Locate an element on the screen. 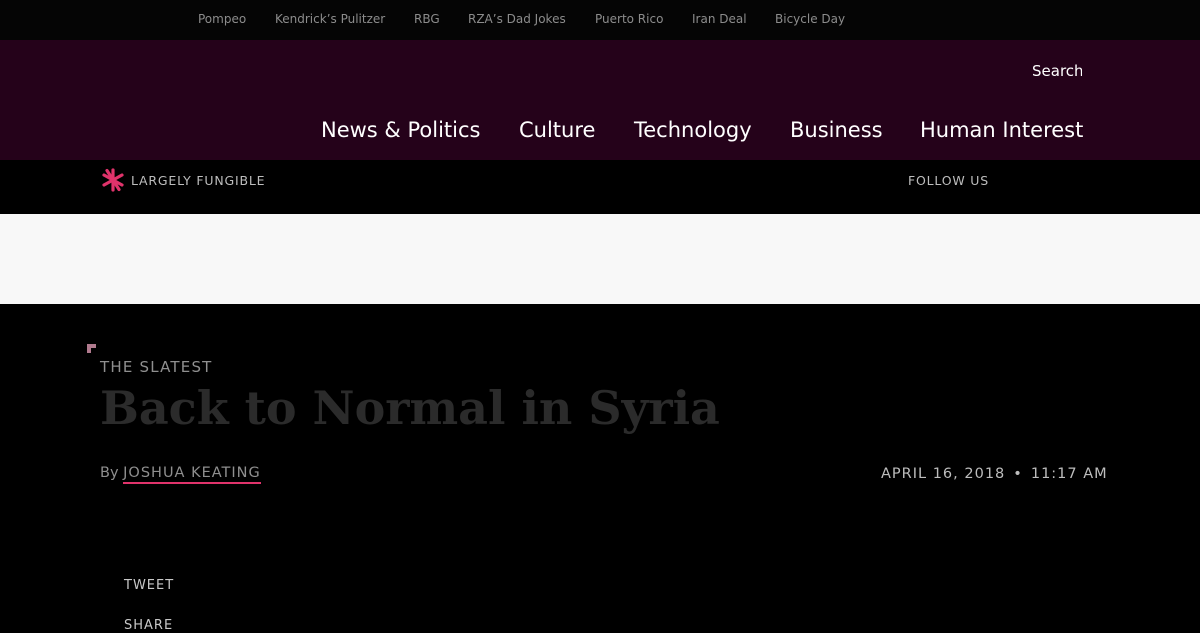  search-button: Search is located at coordinates (1057, 72).